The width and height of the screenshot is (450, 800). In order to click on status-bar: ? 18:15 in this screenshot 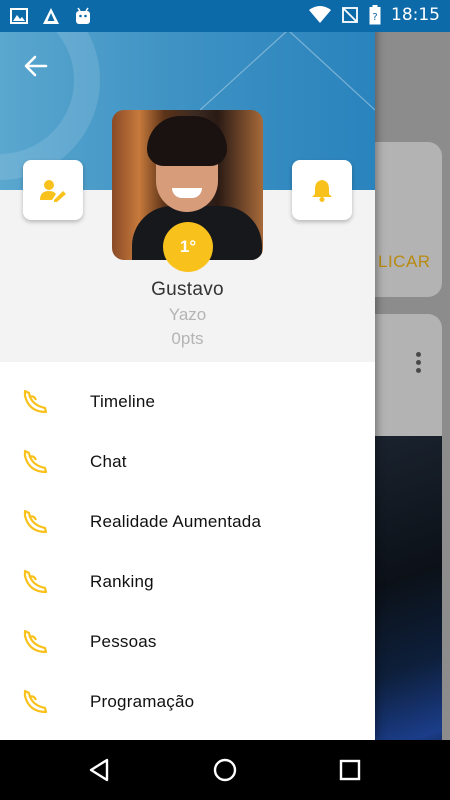, I will do `click(225, 16)`.